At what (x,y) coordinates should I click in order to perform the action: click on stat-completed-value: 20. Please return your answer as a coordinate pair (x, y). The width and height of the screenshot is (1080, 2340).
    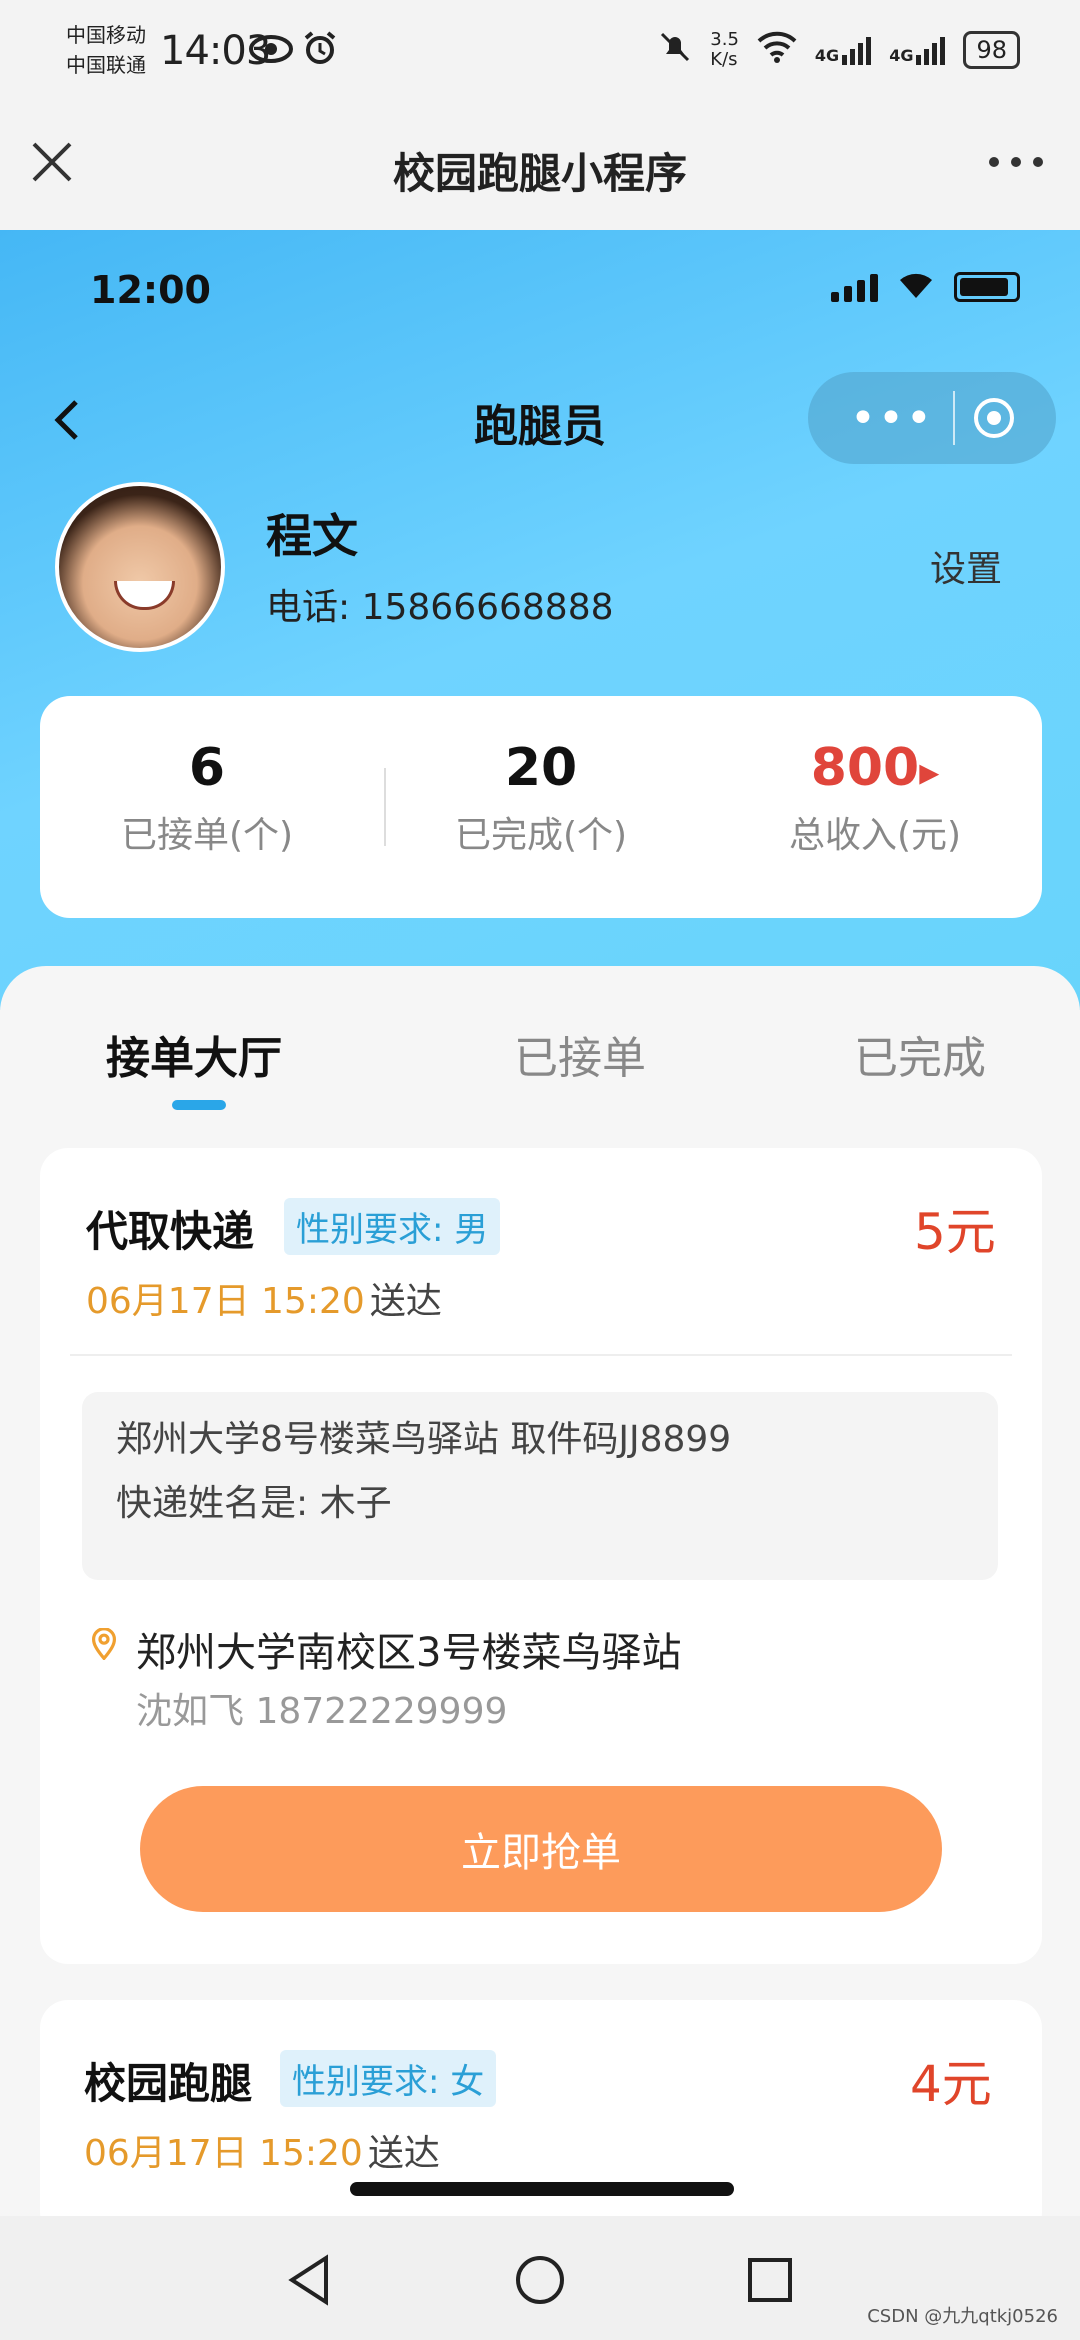
    Looking at the image, I should click on (541, 768).